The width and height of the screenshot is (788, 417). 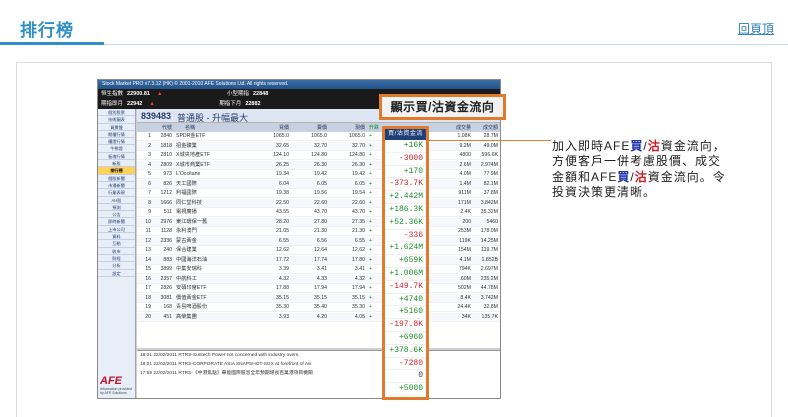 I want to click on cell-name: 高榮集團, so click(x=186, y=316).